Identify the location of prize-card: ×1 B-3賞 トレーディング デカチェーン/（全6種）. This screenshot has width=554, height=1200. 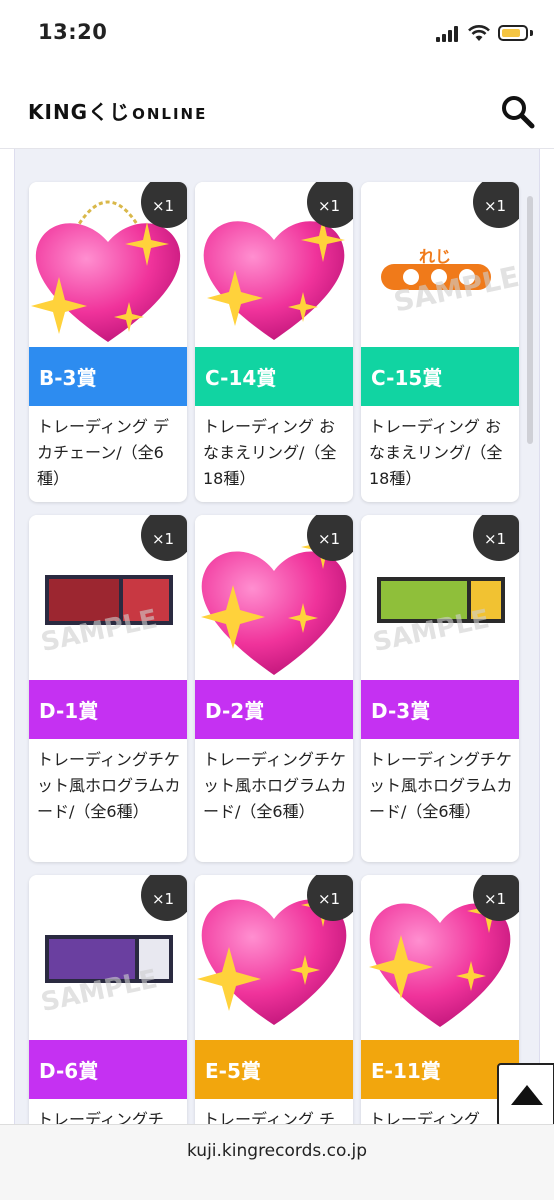
(108, 342).